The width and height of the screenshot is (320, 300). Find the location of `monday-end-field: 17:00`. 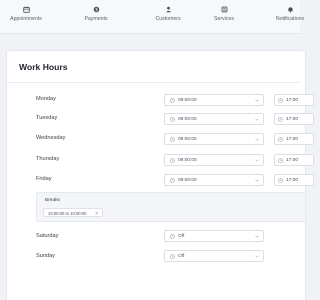

monday-end-field: 17:00 is located at coordinates (294, 100).